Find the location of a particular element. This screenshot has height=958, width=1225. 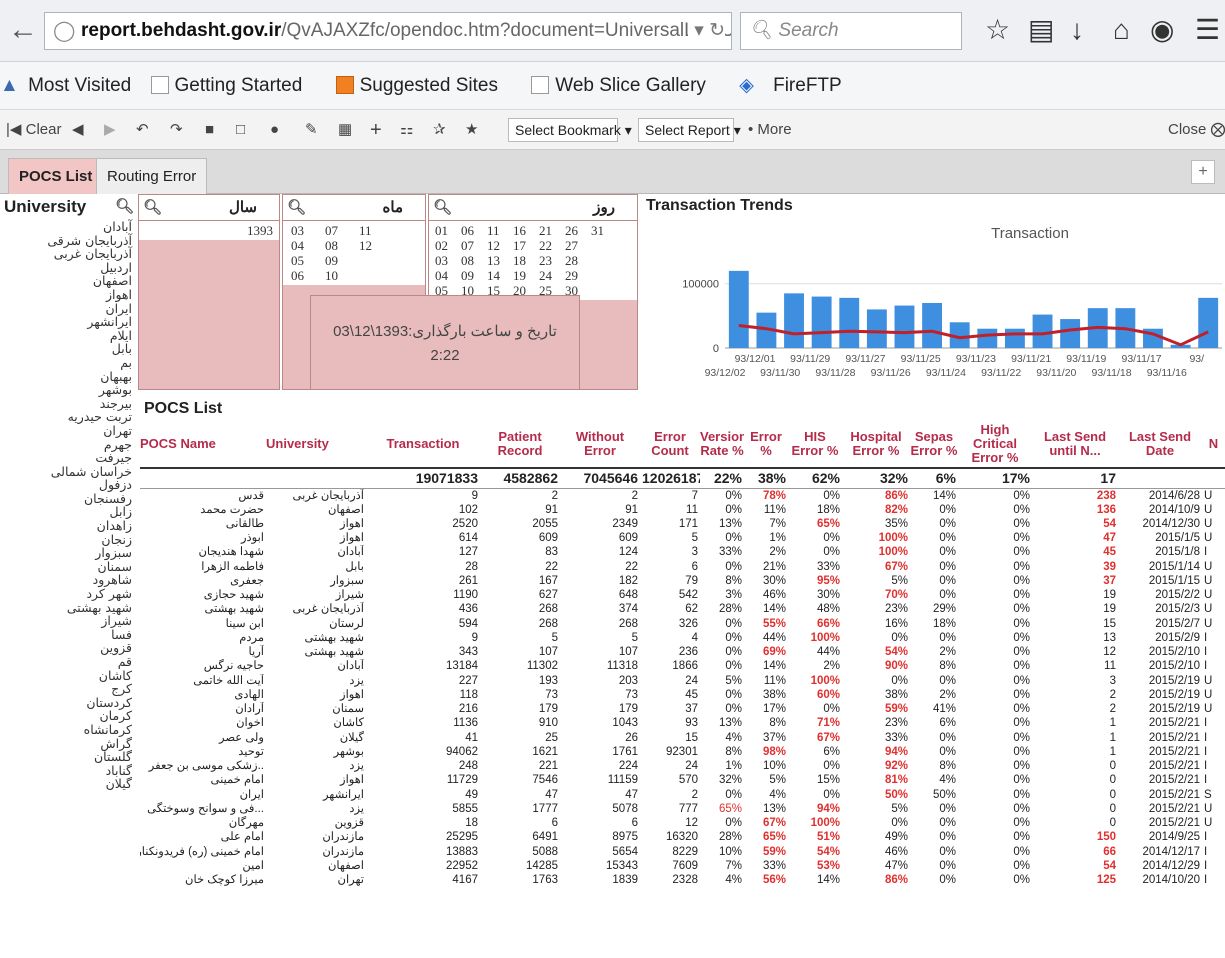

year-value: 1393 is located at coordinates (209, 230).